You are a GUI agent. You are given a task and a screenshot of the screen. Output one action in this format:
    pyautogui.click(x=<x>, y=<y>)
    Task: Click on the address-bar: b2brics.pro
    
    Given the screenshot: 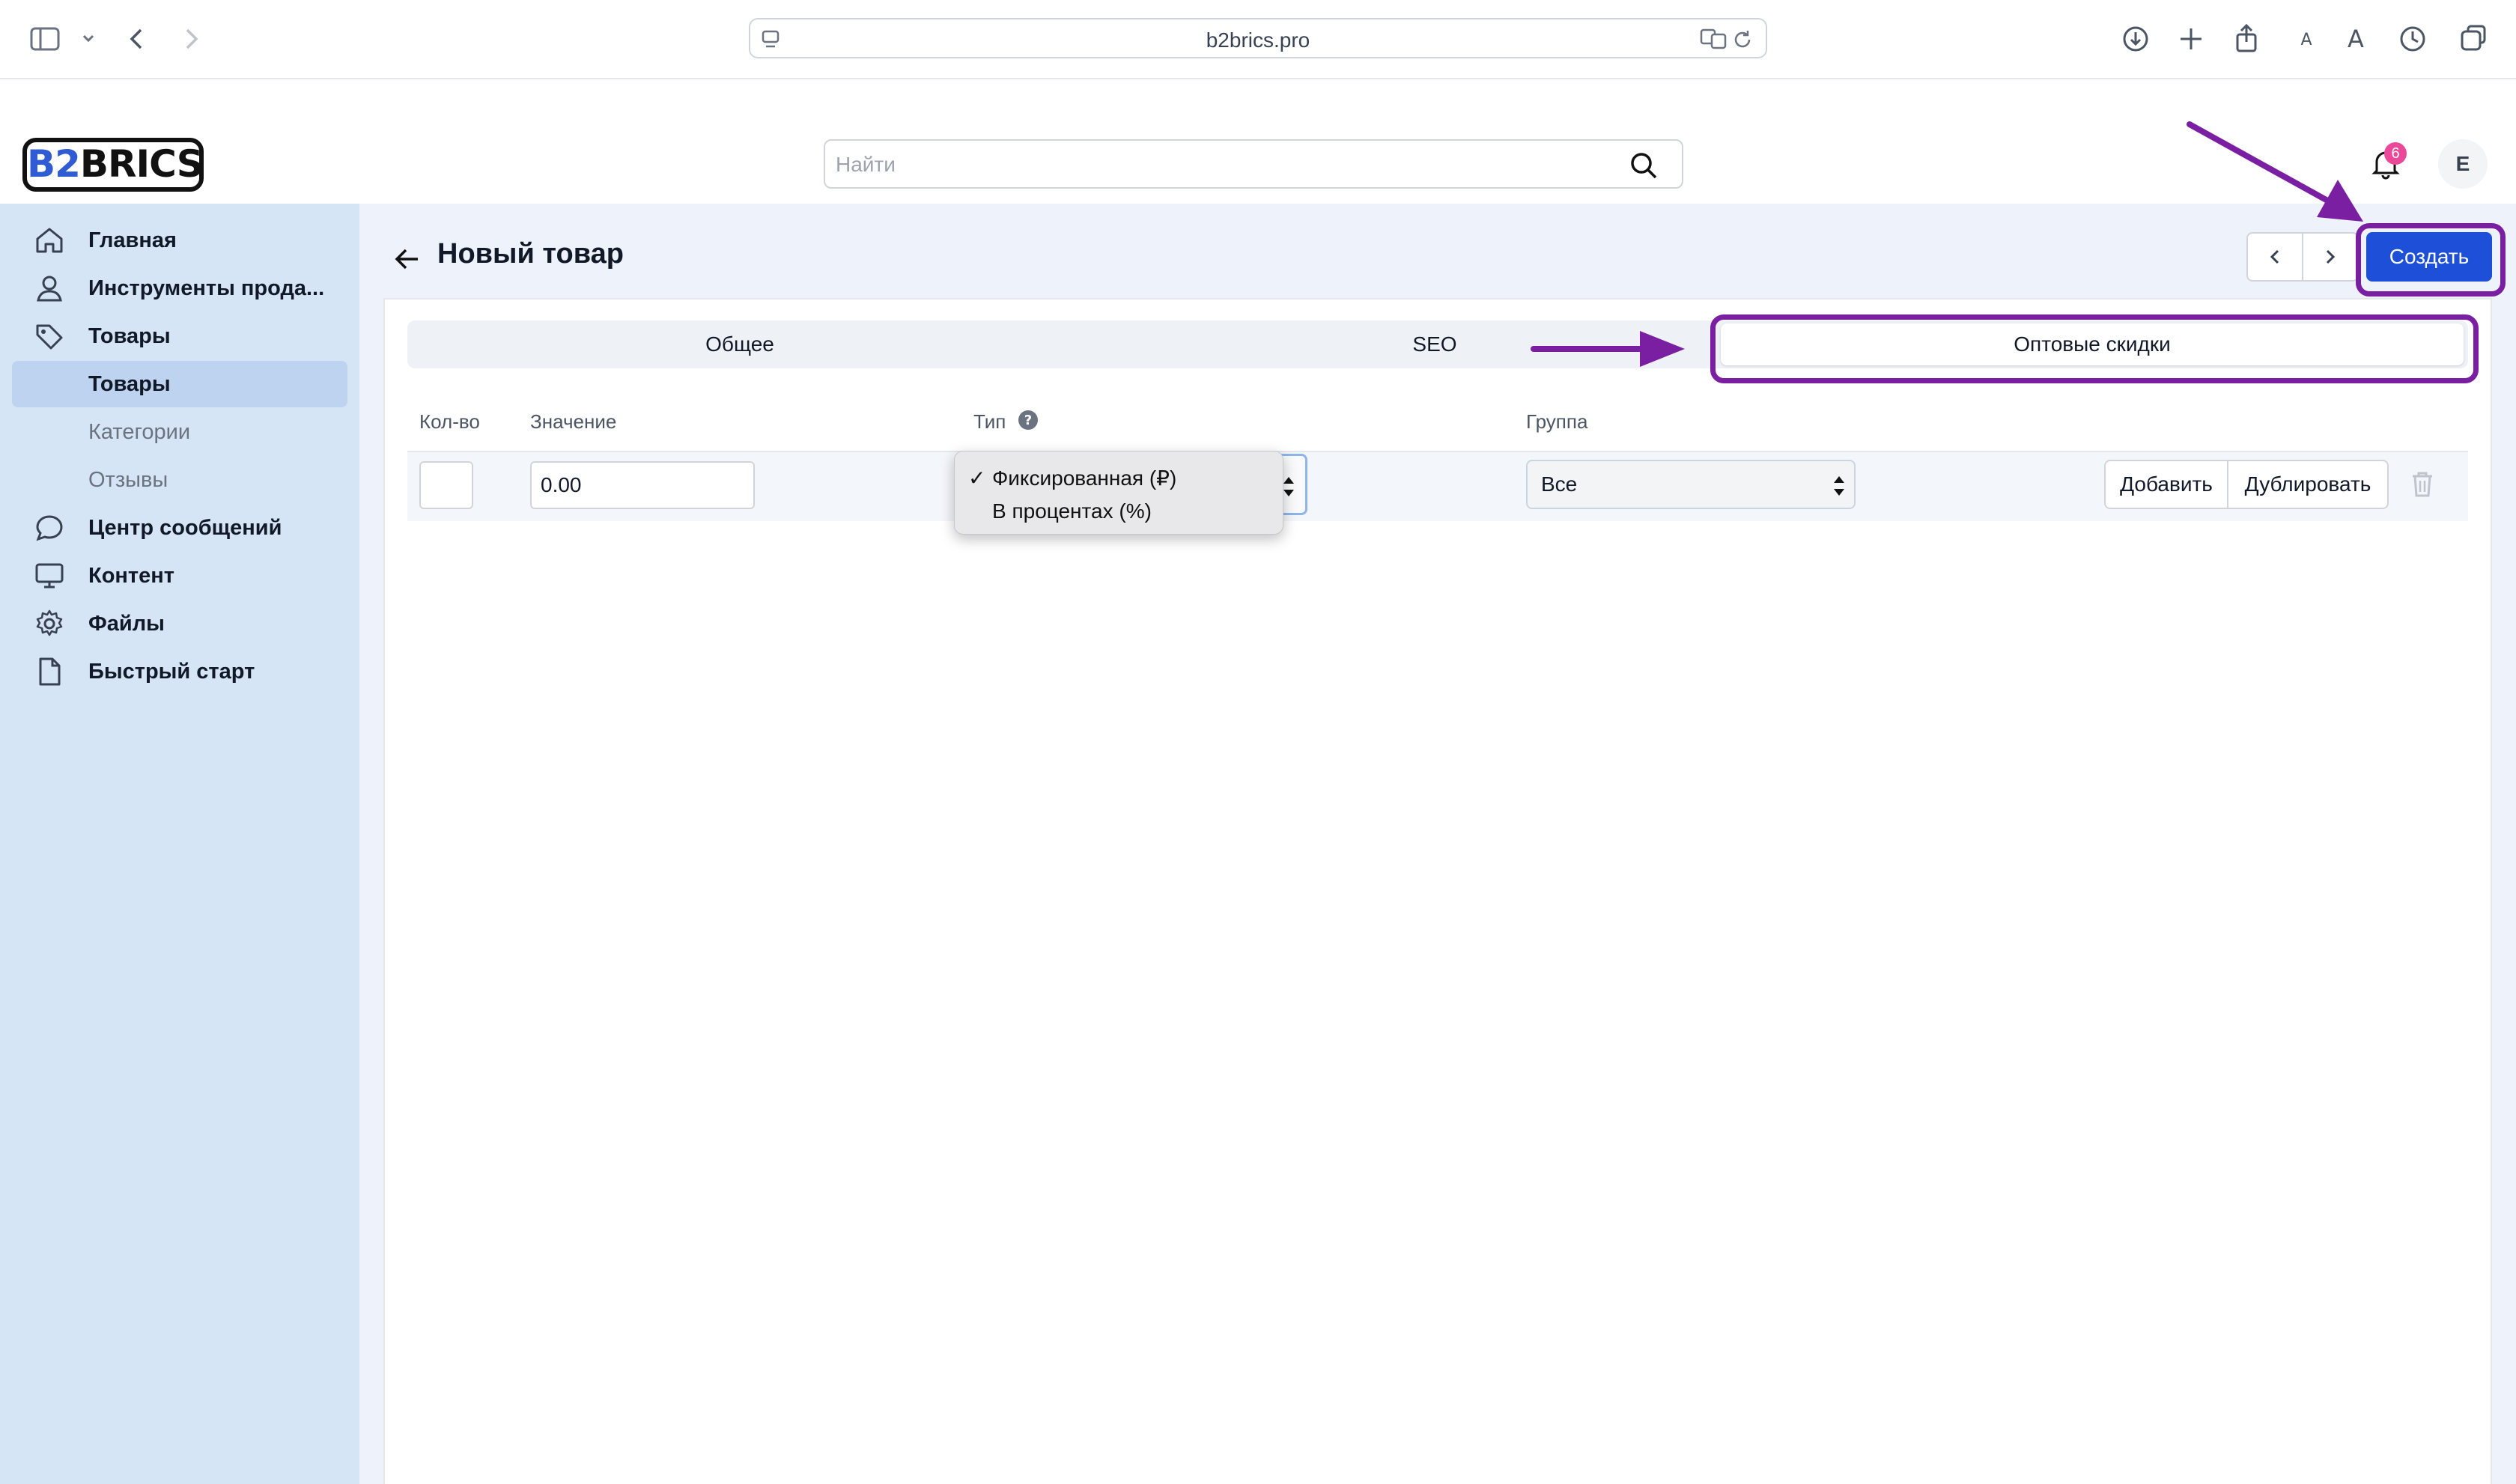 What is the action you would take?
    pyautogui.click(x=1258, y=38)
    